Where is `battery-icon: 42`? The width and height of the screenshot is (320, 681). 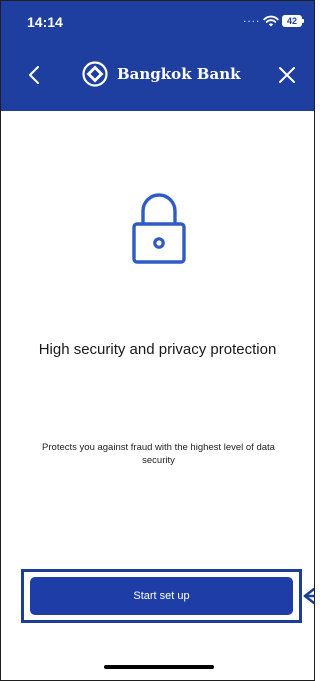
battery-icon: 42 is located at coordinates (293, 21).